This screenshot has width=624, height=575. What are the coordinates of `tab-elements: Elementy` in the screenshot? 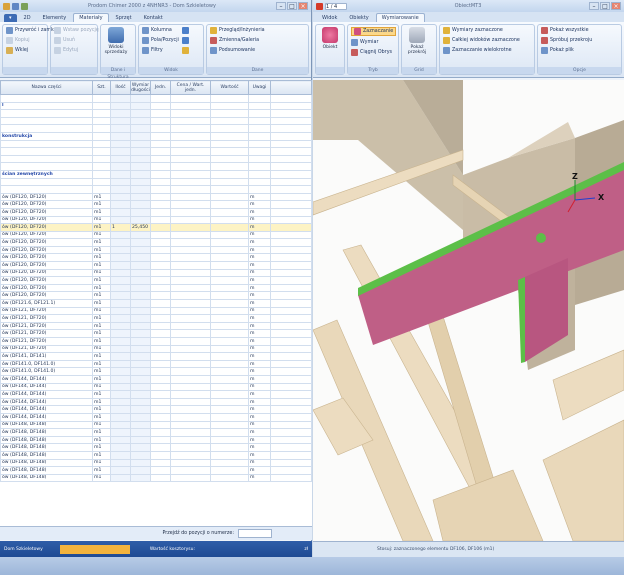 It's located at (55, 18).